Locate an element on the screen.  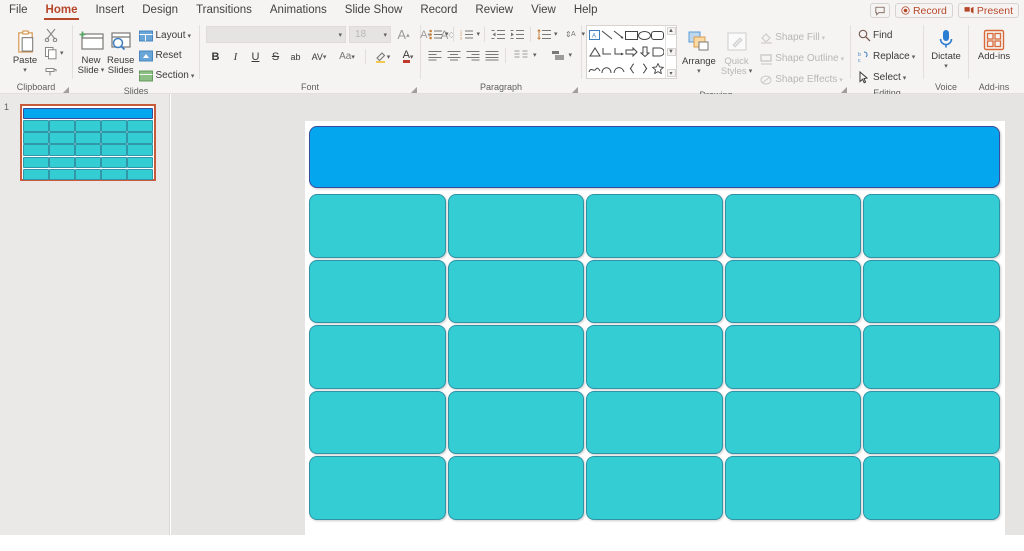
dictate-button: Dictate ▾ is located at coordinates (946, 49).